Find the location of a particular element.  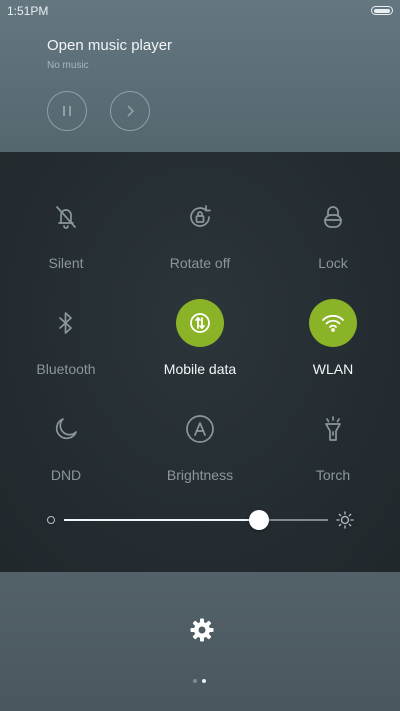

toggle-mobile-data: Mobile data is located at coordinates (200, 339).